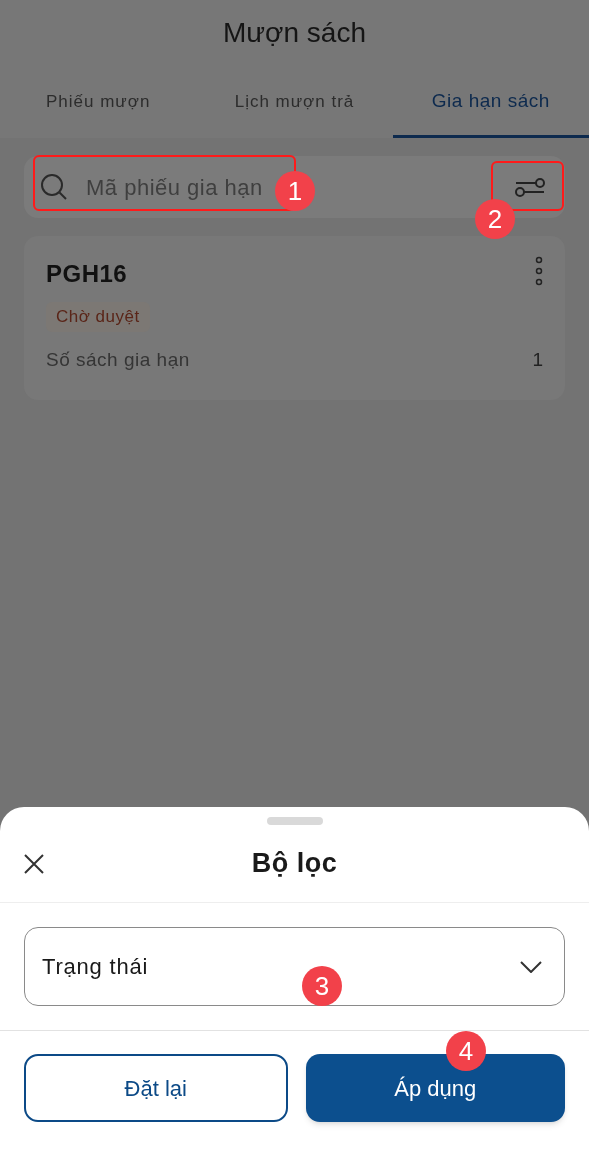 This screenshot has width=589, height=1153. Describe the element at coordinates (294, 821) in the screenshot. I see `drag-handle` at that location.